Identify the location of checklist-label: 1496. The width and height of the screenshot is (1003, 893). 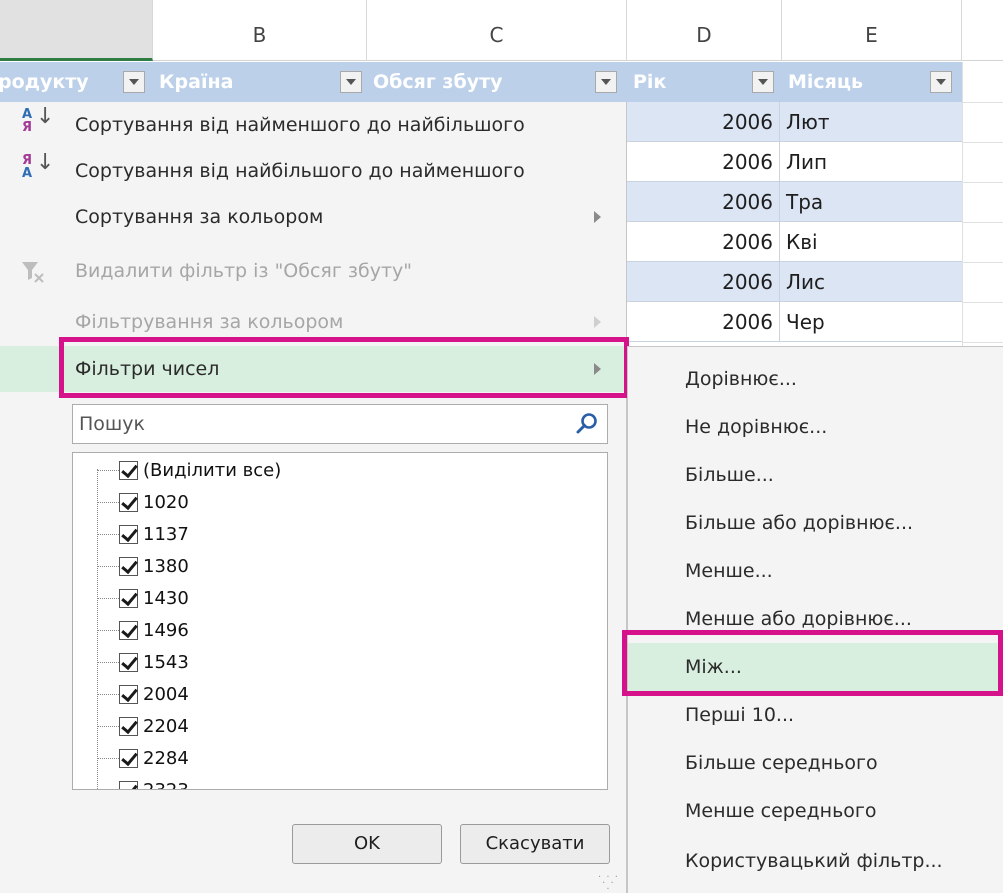
(166, 630).